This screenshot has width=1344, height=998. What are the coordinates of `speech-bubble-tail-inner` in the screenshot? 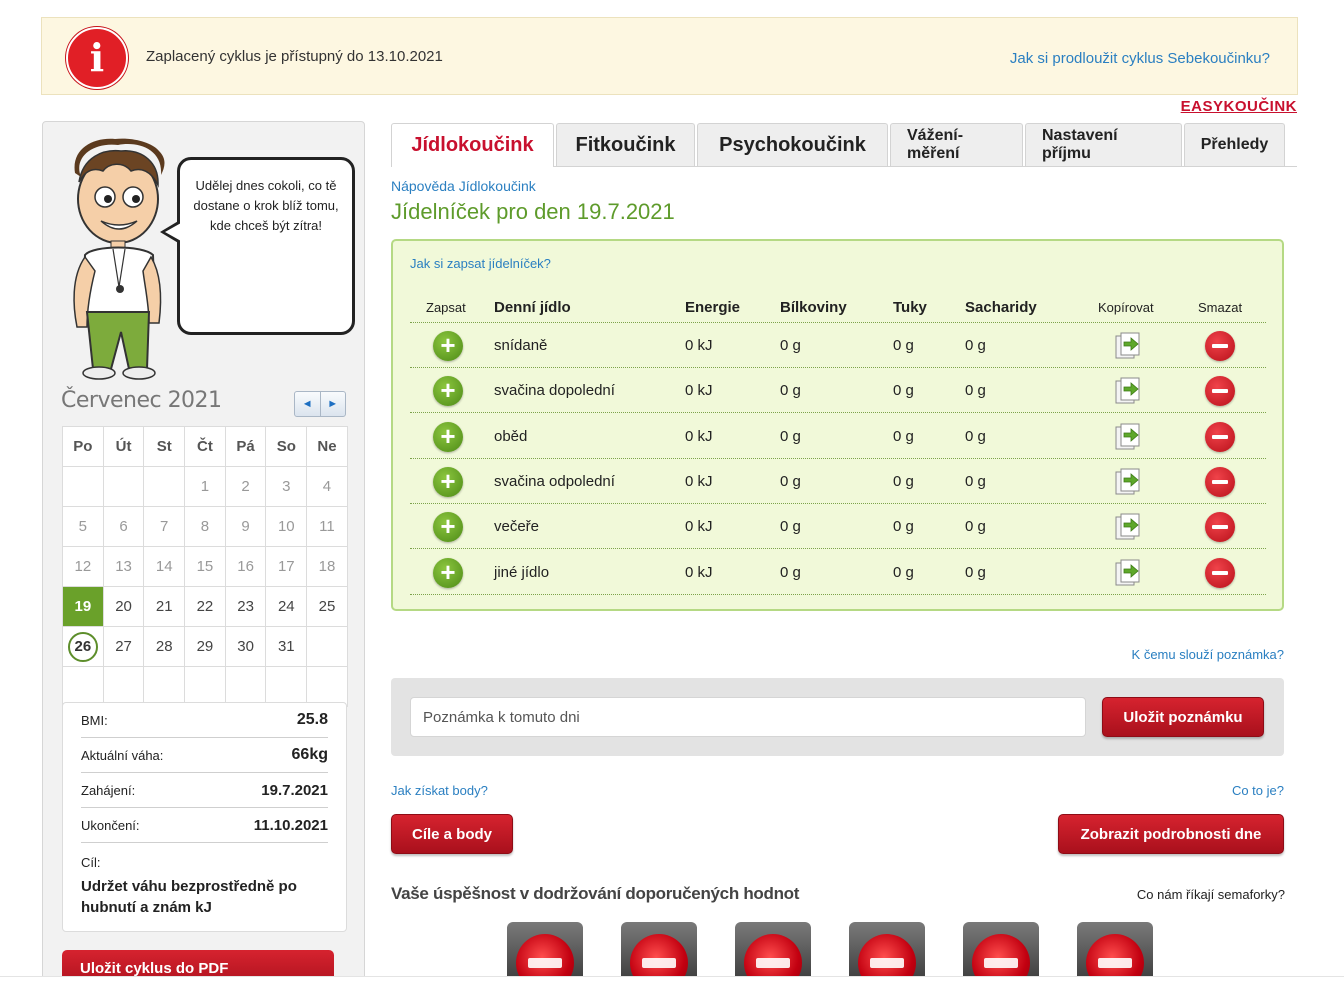 It's located at (173, 232).